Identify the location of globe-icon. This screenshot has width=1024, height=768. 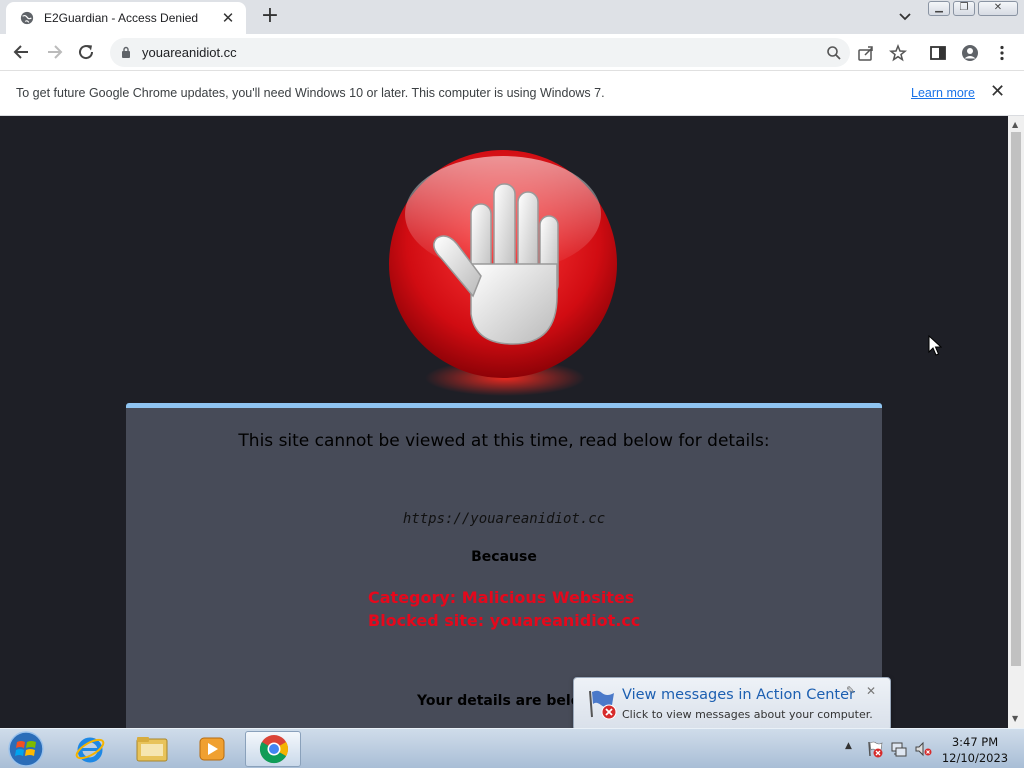
(27, 18).